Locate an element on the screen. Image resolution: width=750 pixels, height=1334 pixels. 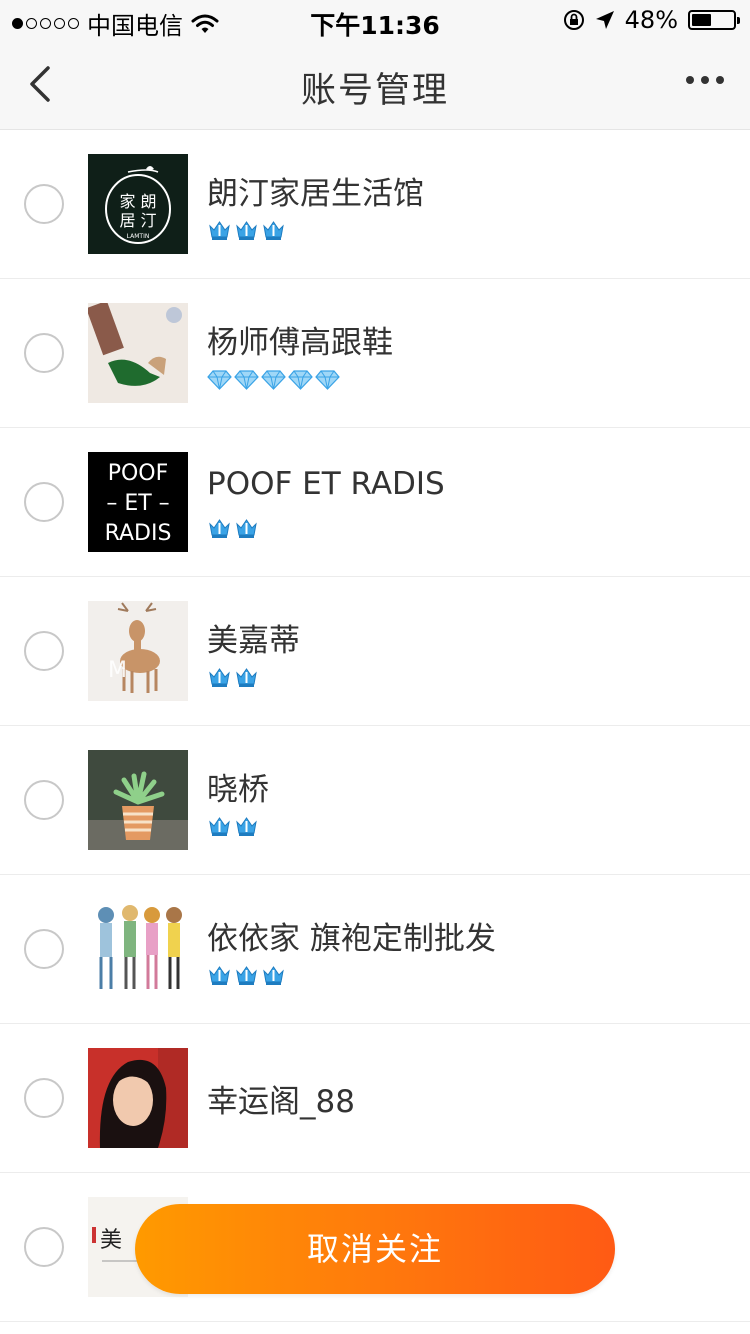
avatar-text: LAMTIN is located at coordinates (138, 236).